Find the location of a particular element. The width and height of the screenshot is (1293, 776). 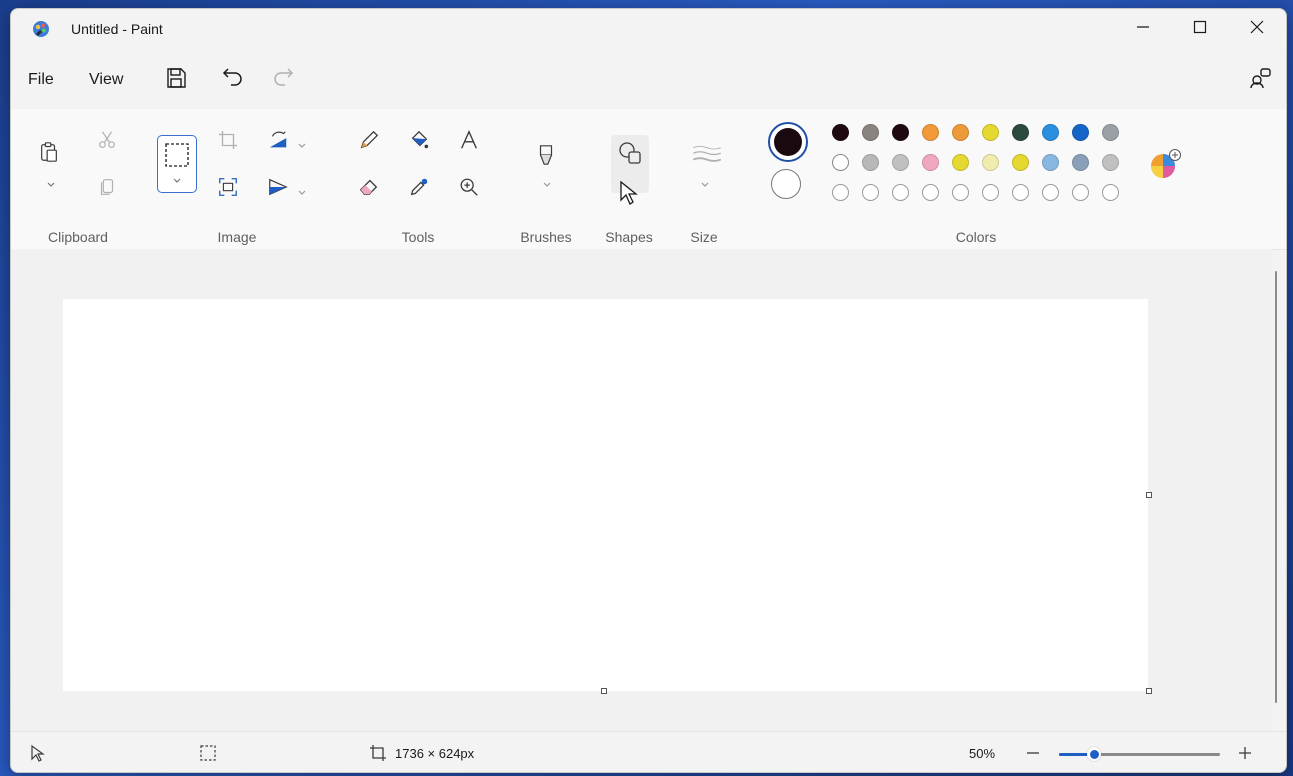

line-width-icon is located at coordinates (707, 153).